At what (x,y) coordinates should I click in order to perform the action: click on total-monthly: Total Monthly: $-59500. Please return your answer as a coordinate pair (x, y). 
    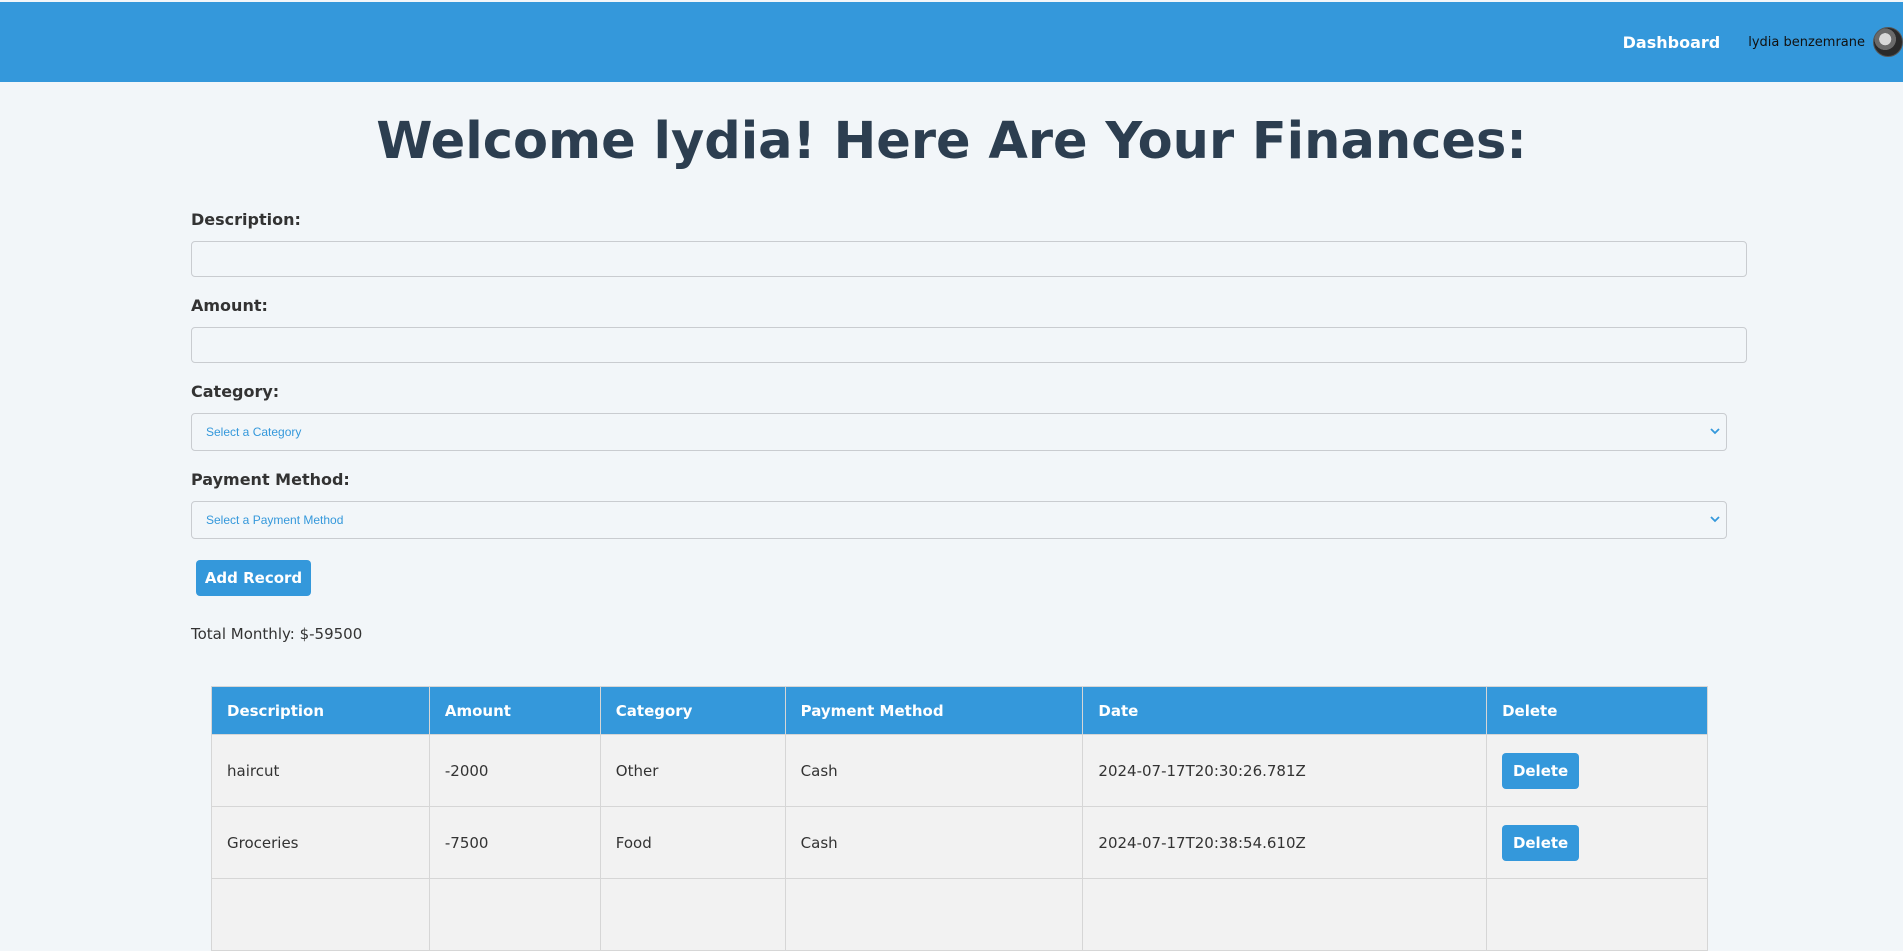
    Looking at the image, I should click on (277, 634).